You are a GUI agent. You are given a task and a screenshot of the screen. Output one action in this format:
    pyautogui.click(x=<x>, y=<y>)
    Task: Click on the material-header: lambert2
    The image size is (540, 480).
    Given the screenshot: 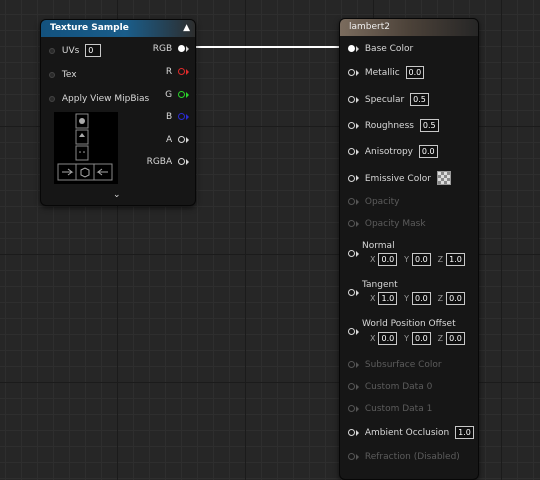 What is the action you would take?
    pyautogui.click(x=409, y=27)
    